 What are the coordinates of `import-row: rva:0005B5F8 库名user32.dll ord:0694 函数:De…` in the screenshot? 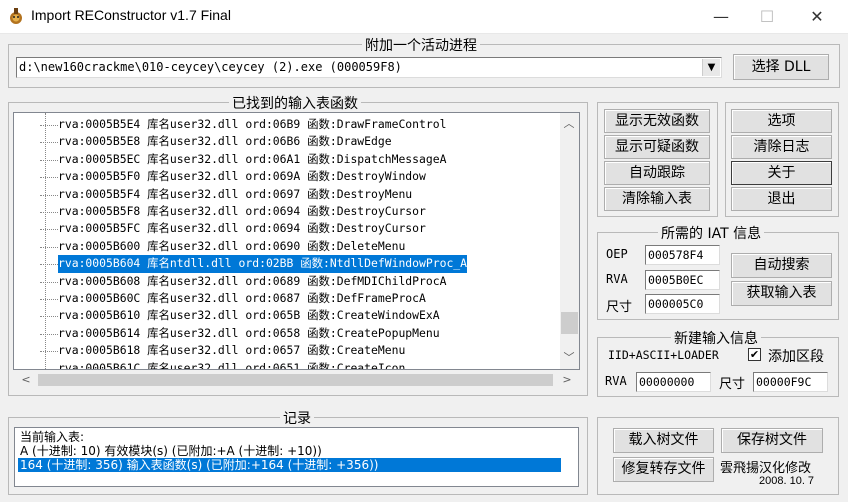 It's located at (242, 211).